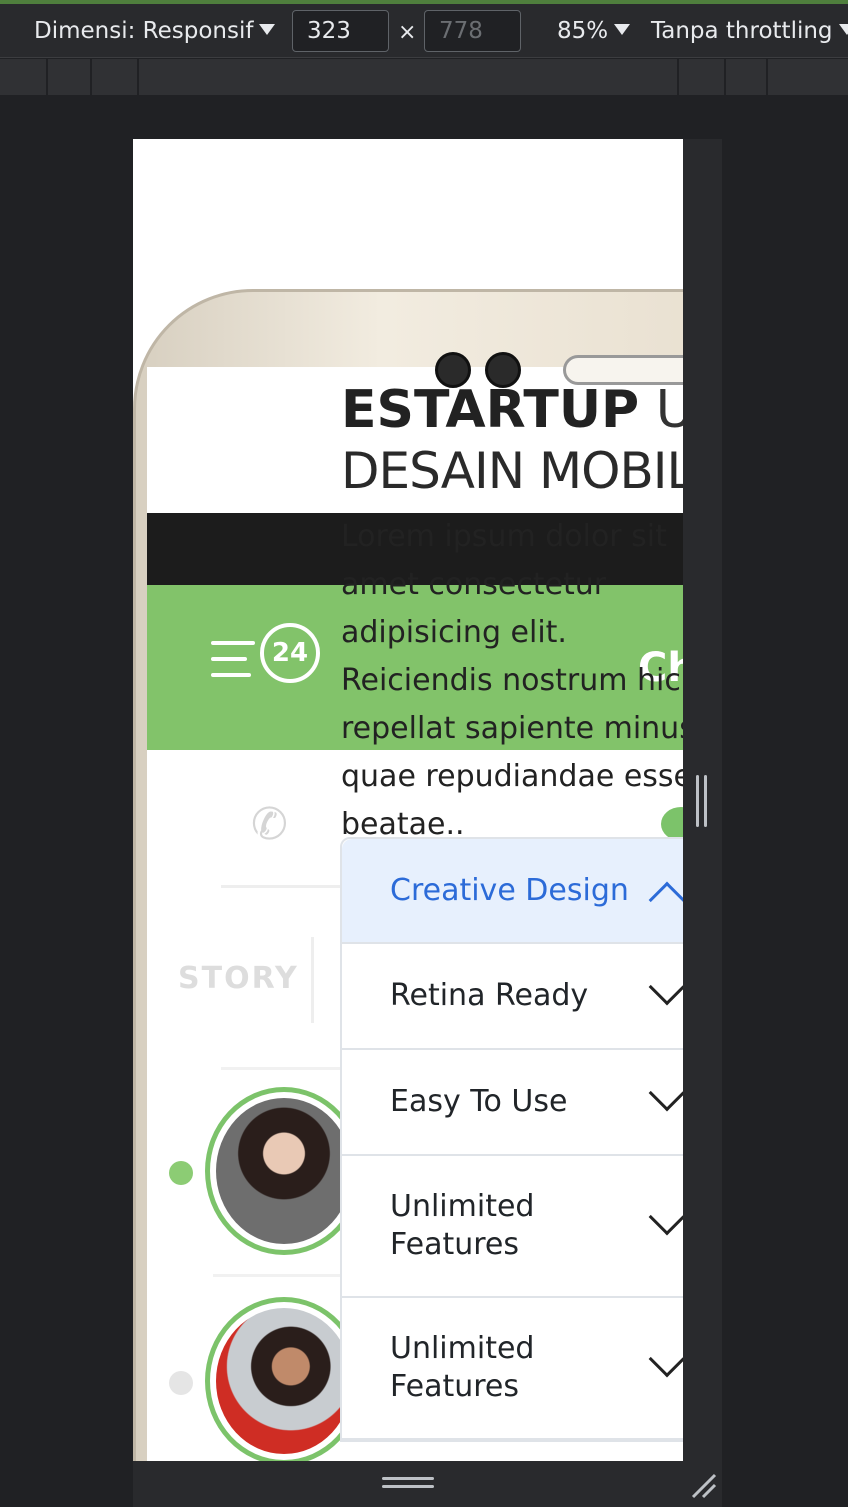 The width and height of the screenshot is (848, 1507). I want to click on zoom-label: 85%, so click(583, 31).